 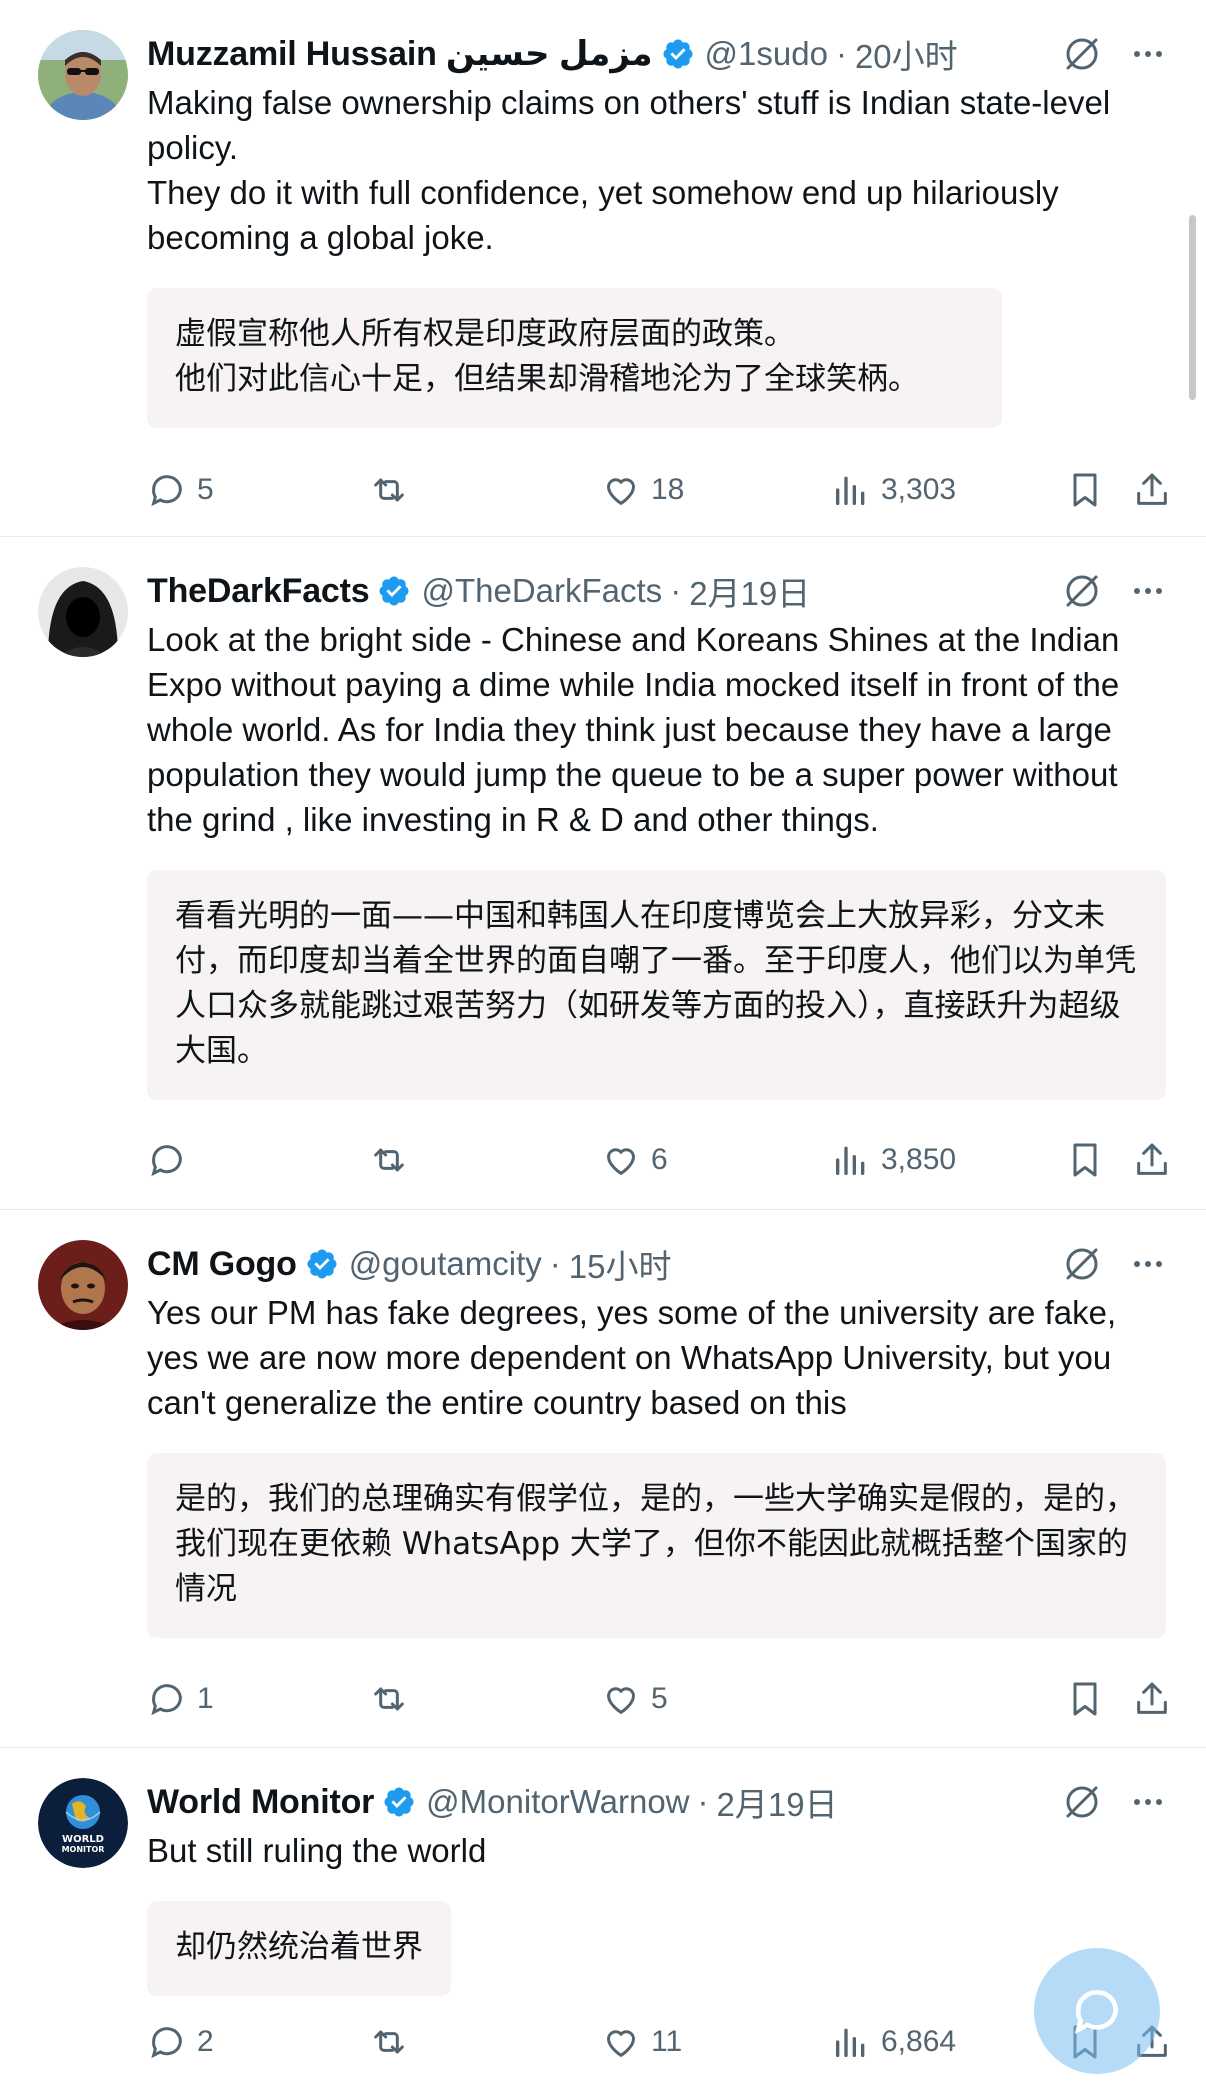 I want to click on translation-box: 却仍然统治着世界, so click(x=299, y=1948).